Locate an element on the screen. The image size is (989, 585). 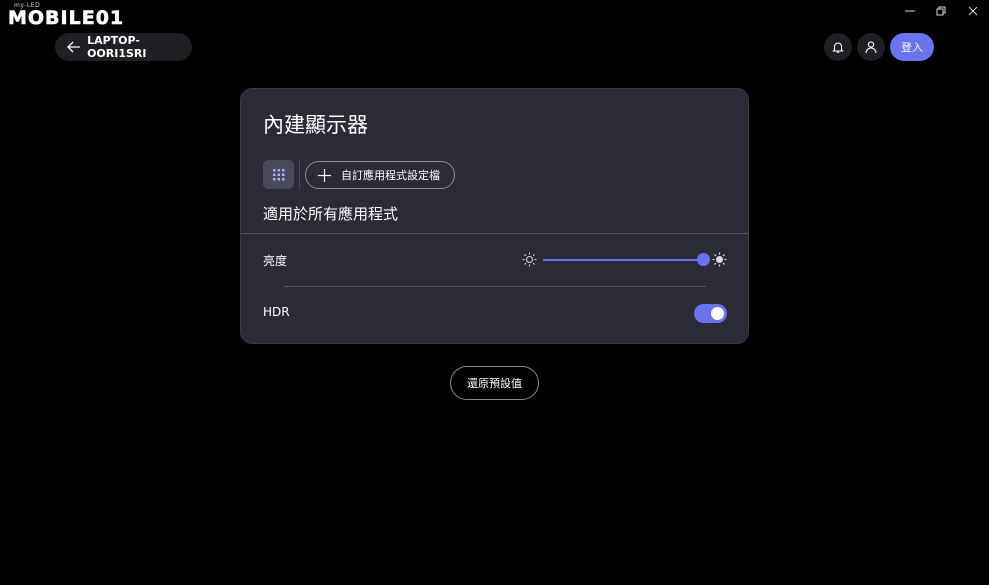
sun-high-icon is located at coordinates (719, 259).